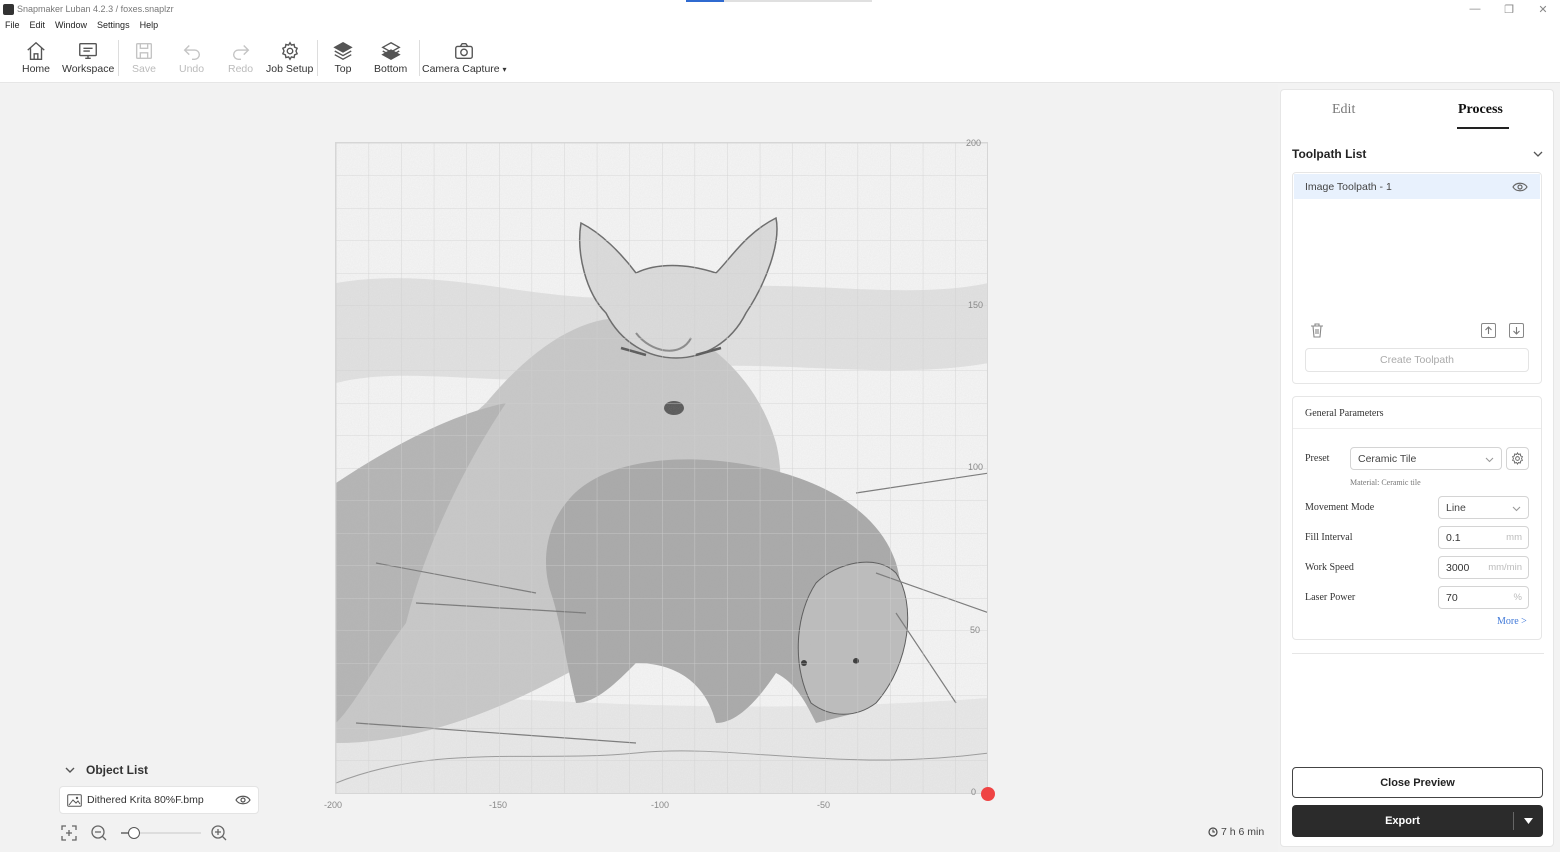  What do you see at coordinates (343, 60) in the screenshot?
I see `top-view-button: Top` at bounding box center [343, 60].